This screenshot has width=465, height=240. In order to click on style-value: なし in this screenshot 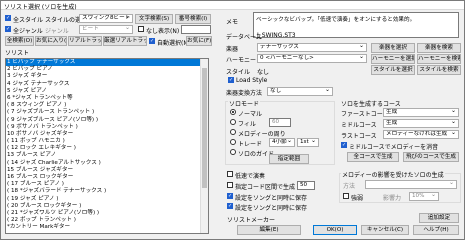, I will do `click(263, 72)`.